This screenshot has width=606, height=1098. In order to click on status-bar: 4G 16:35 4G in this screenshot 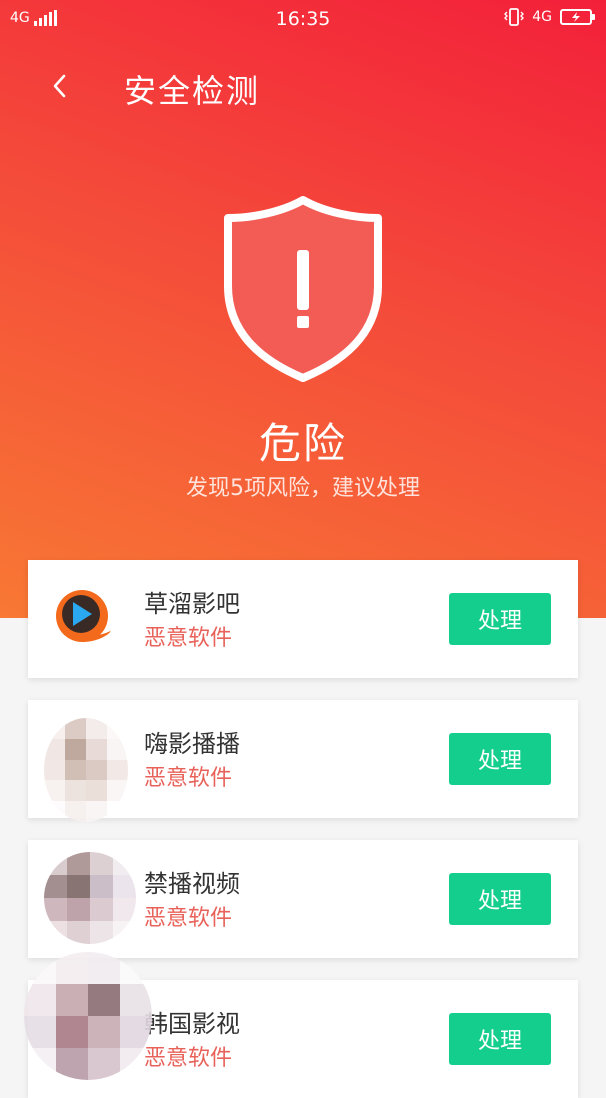, I will do `click(303, 20)`.